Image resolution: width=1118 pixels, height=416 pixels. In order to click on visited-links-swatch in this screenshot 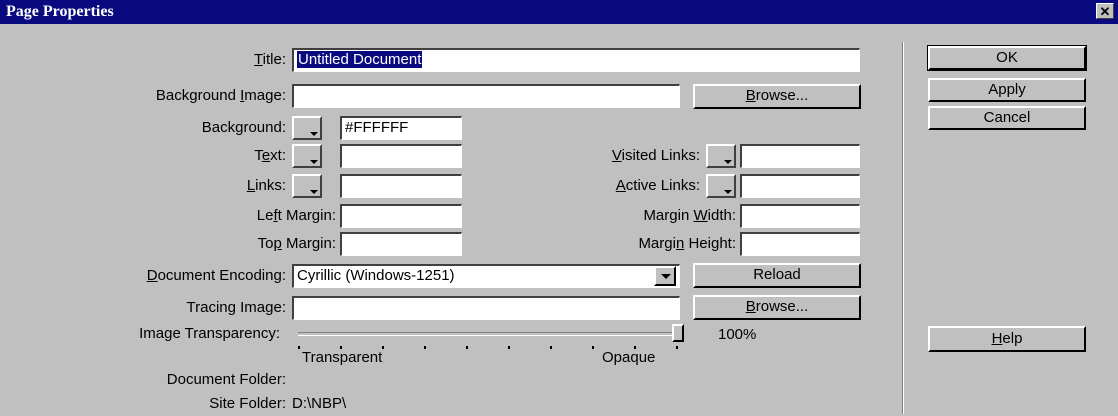, I will do `click(721, 156)`.